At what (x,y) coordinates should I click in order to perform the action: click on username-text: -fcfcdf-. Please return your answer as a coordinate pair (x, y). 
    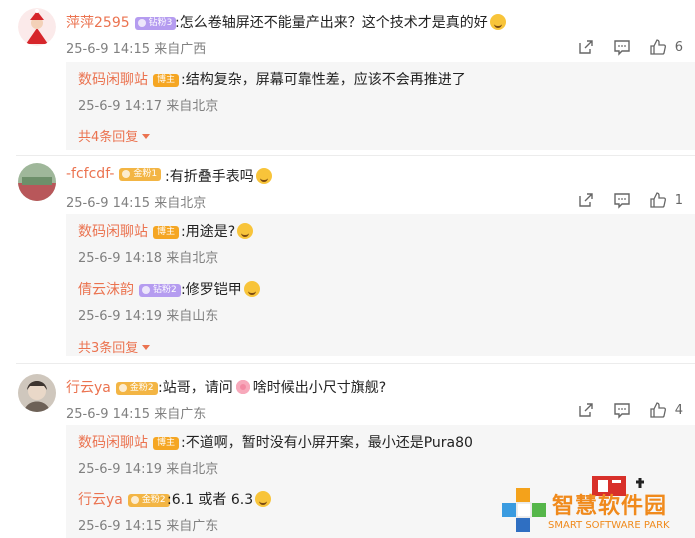
    Looking at the image, I should click on (90, 174).